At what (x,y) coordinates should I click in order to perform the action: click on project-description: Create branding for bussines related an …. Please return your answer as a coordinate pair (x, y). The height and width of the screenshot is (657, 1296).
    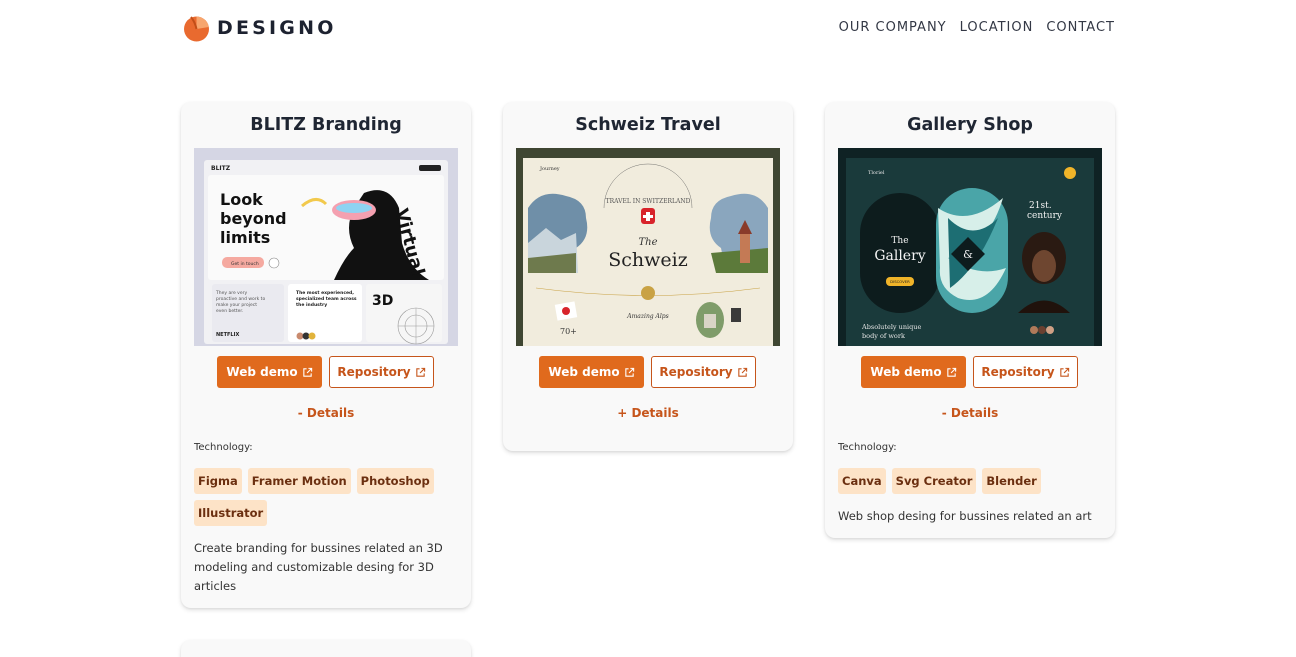
    Looking at the image, I should click on (318, 567).